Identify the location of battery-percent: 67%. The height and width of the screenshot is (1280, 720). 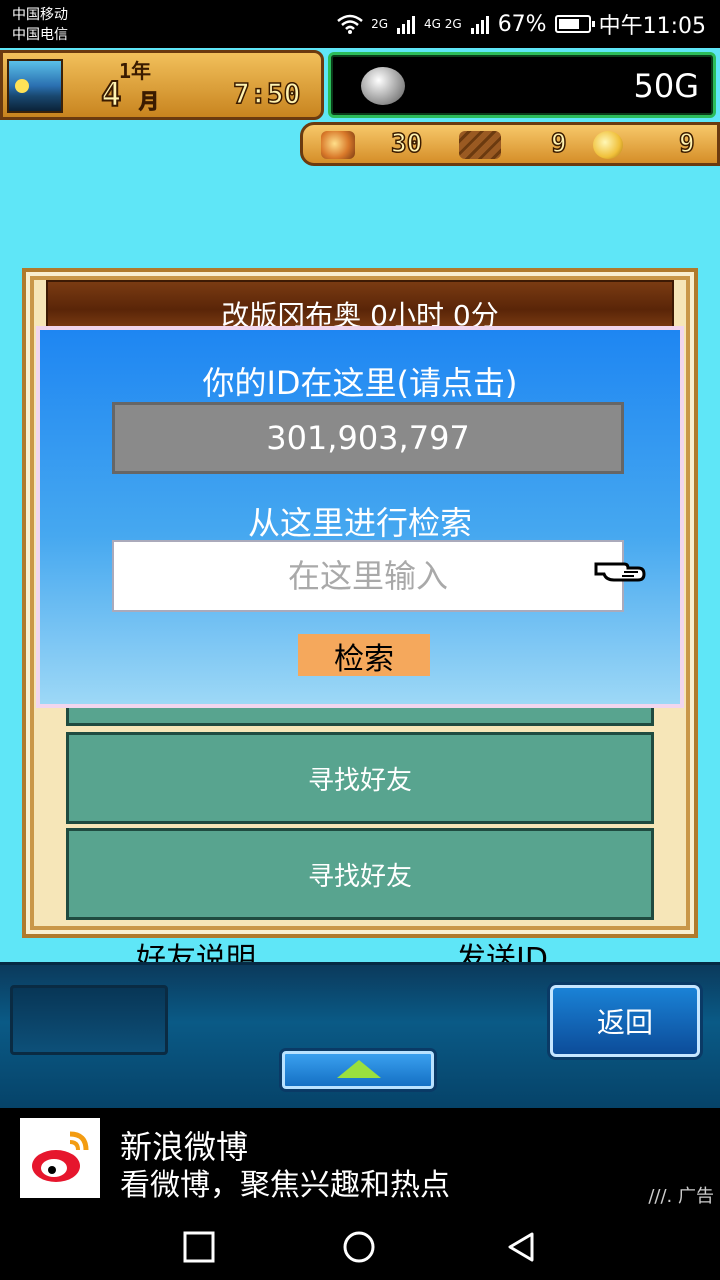
(522, 24).